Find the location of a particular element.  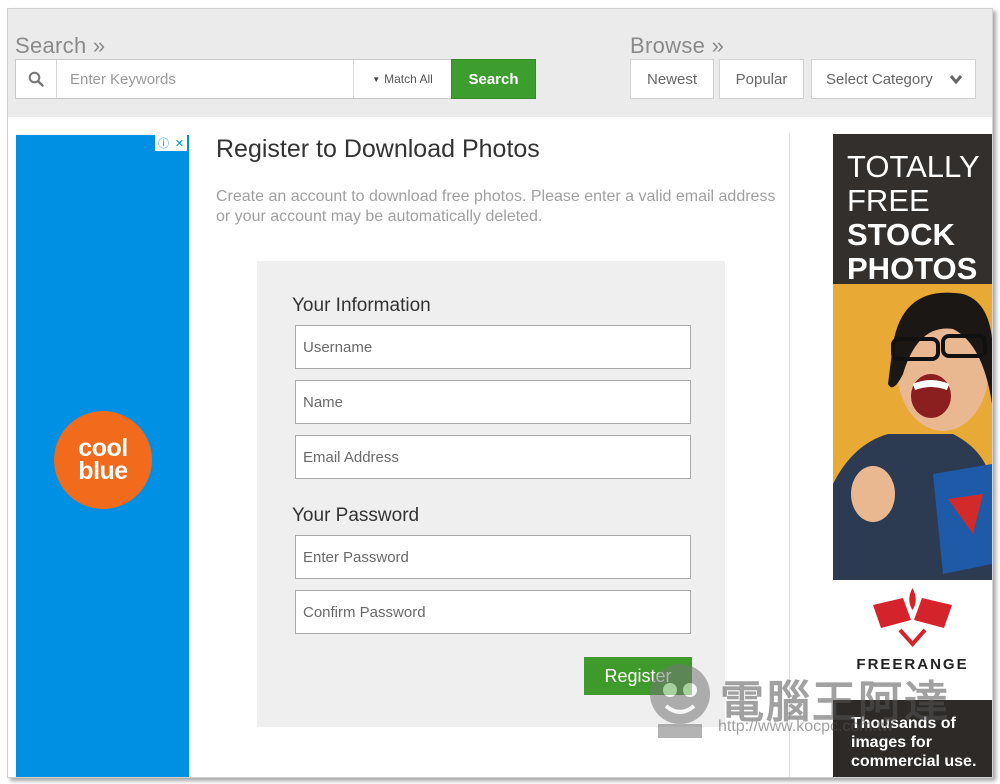

match-all-dropdown: ▼ Match All is located at coordinates (402, 79).